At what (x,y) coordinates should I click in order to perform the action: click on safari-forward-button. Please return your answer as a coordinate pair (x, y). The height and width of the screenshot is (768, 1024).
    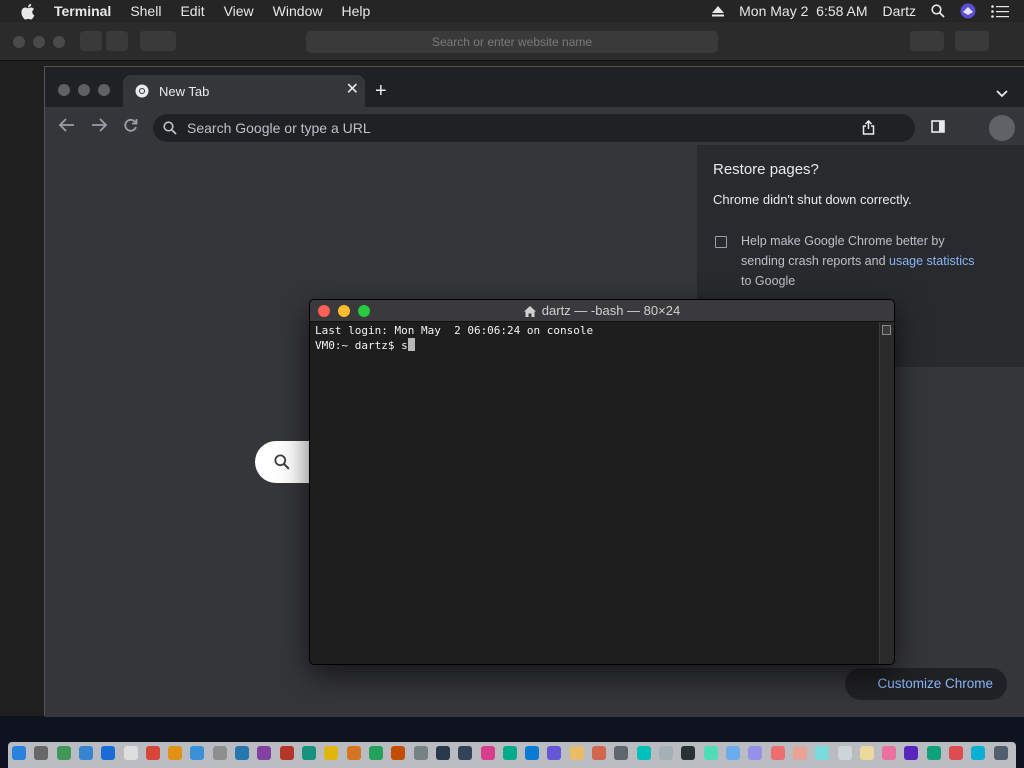
    Looking at the image, I should click on (117, 41).